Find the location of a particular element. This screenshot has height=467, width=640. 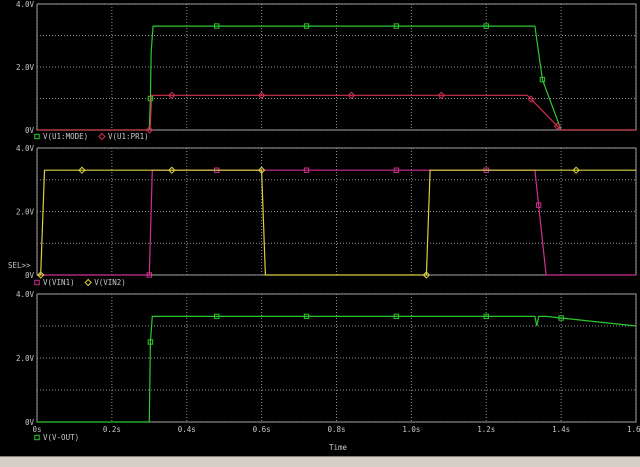

legend-marker-V(U1:MODE) is located at coordinates (37, 136).